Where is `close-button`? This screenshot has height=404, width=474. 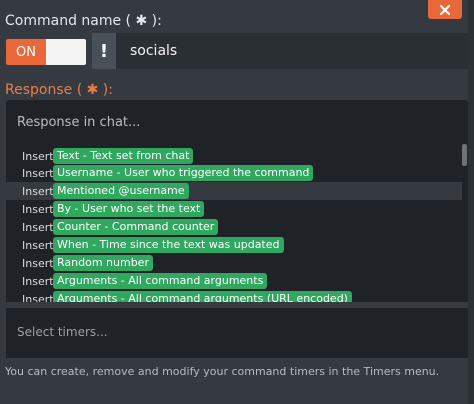 close-button is located at coordinates (445, 9).